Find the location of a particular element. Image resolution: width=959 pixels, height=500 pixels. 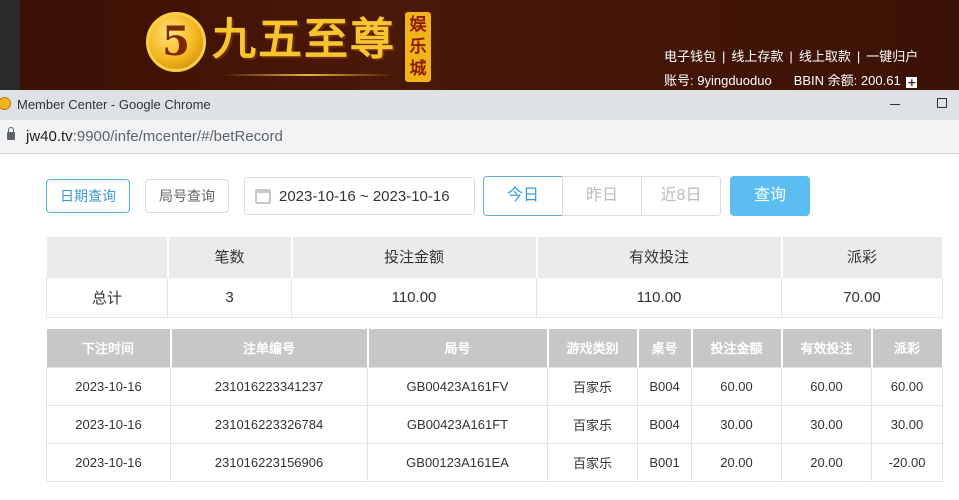

cell-round: GB00123A161EA is located at coordinates (457, 462).